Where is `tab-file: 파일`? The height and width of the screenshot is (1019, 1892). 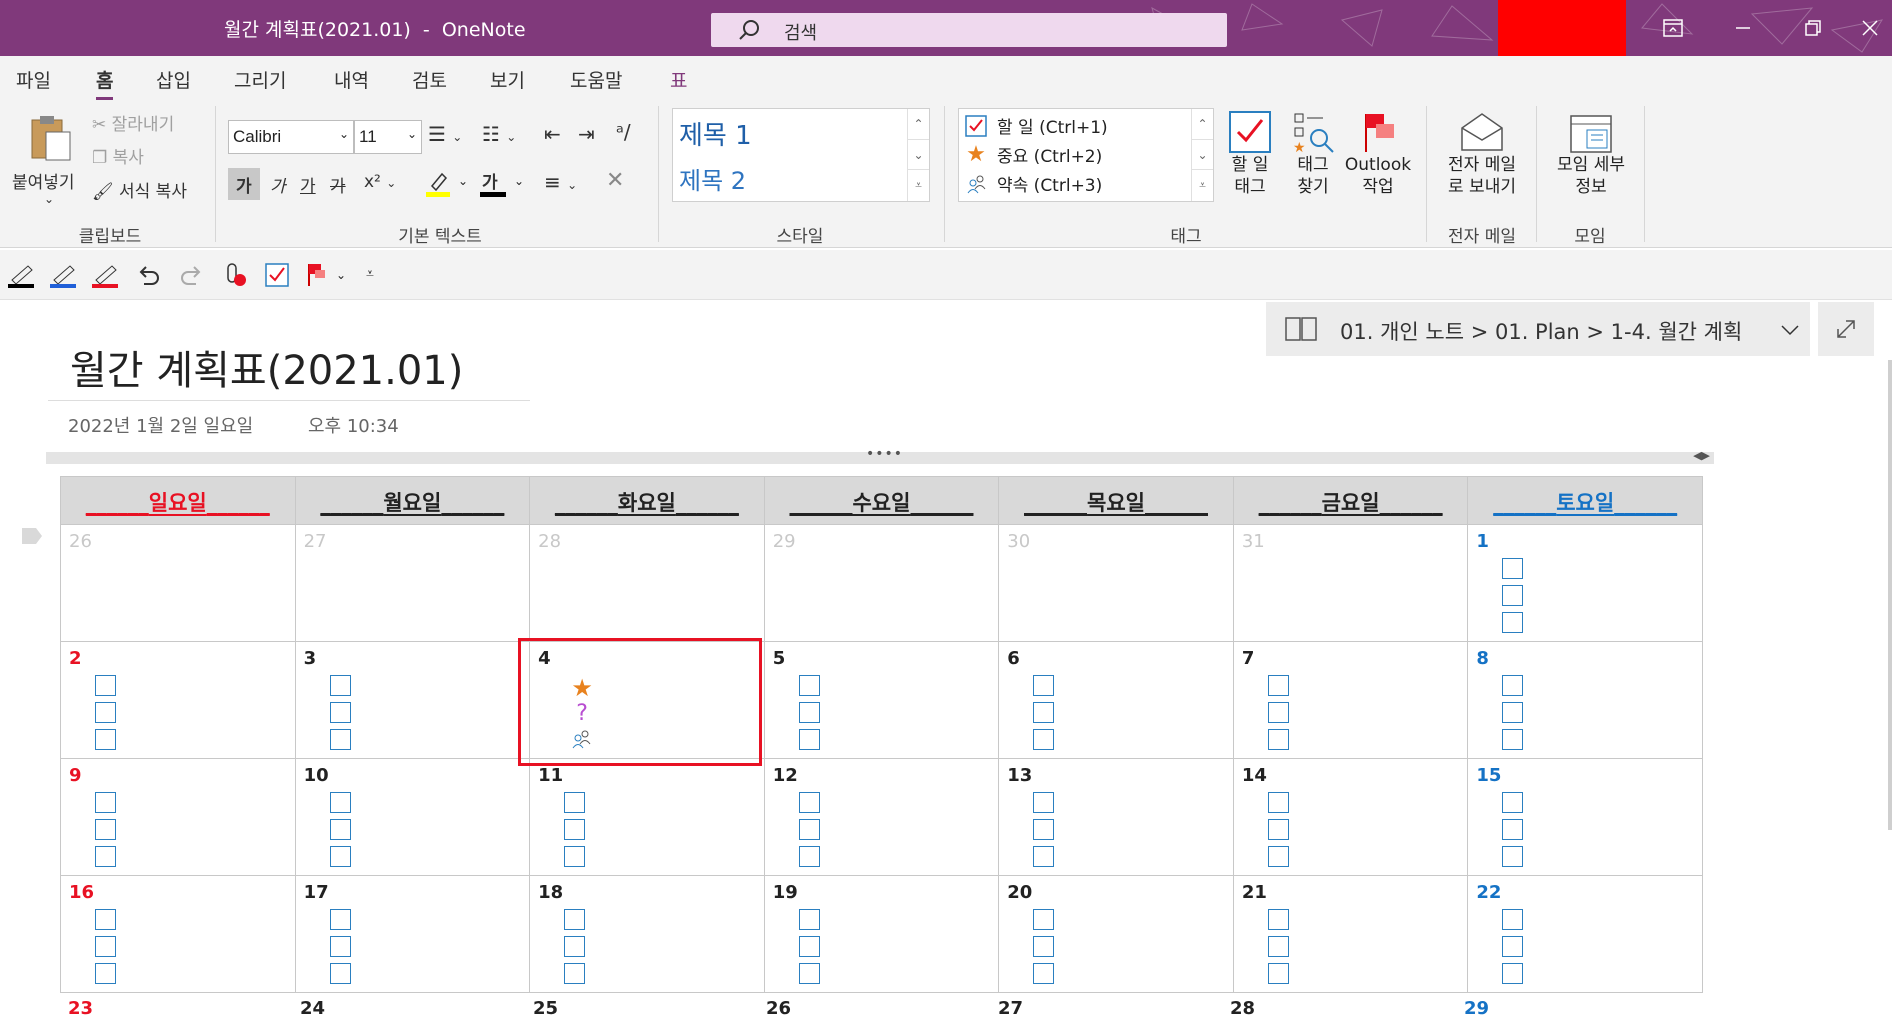 tab-file: 파일 is located at coordinates (33, 79).